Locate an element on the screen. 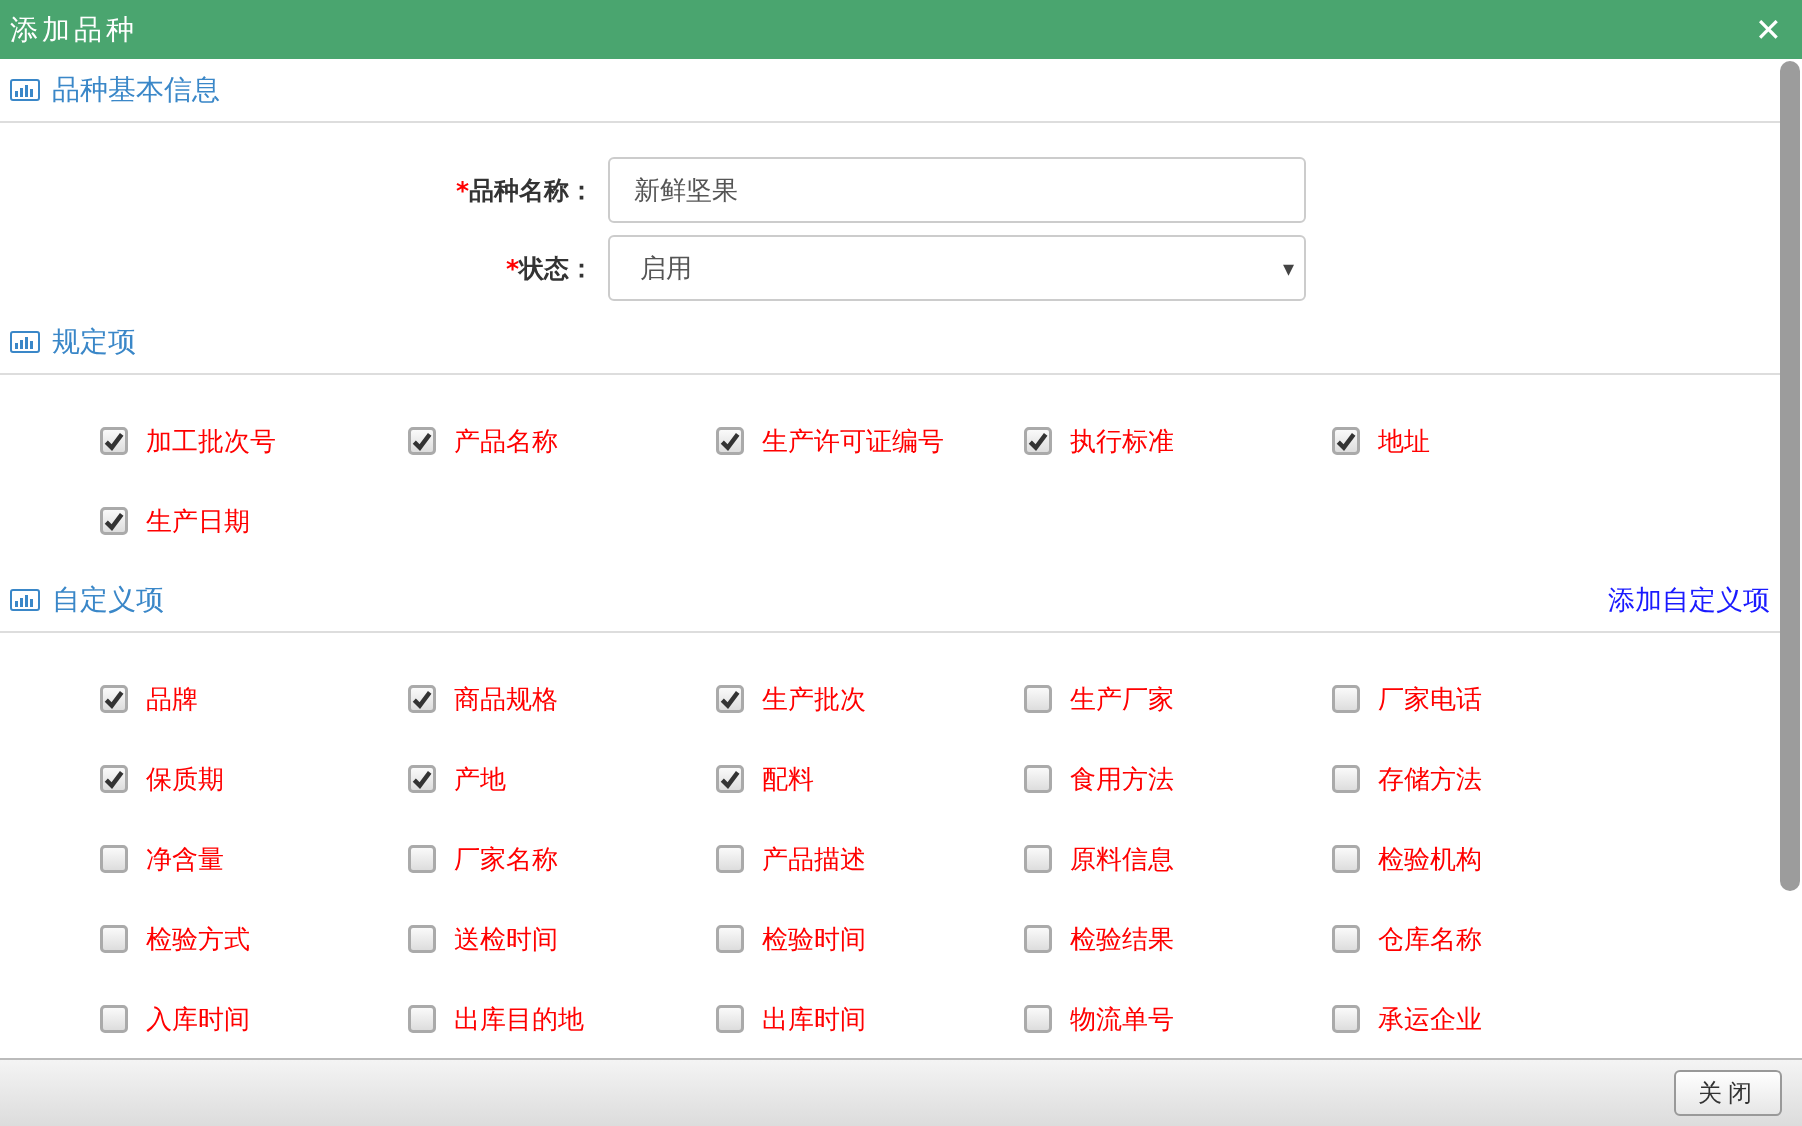 Image resolution: width=1802 pixels, height=1126 pixels. checkbox-label: 净含量 is located at coordinates (185, 859).